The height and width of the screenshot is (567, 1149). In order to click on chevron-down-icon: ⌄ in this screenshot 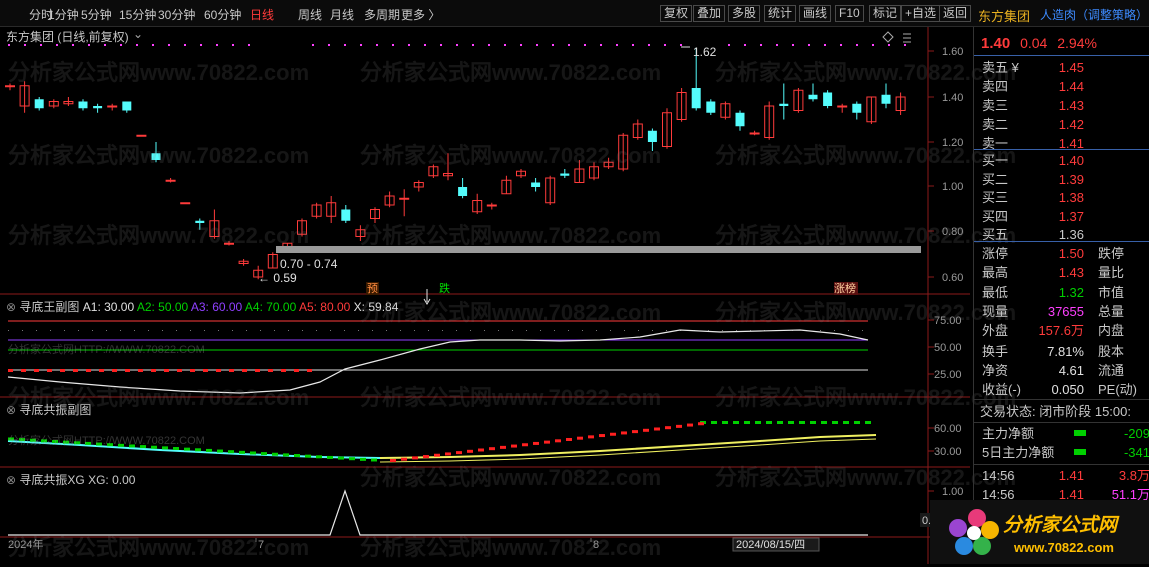, I will do `click(138, 34)`.